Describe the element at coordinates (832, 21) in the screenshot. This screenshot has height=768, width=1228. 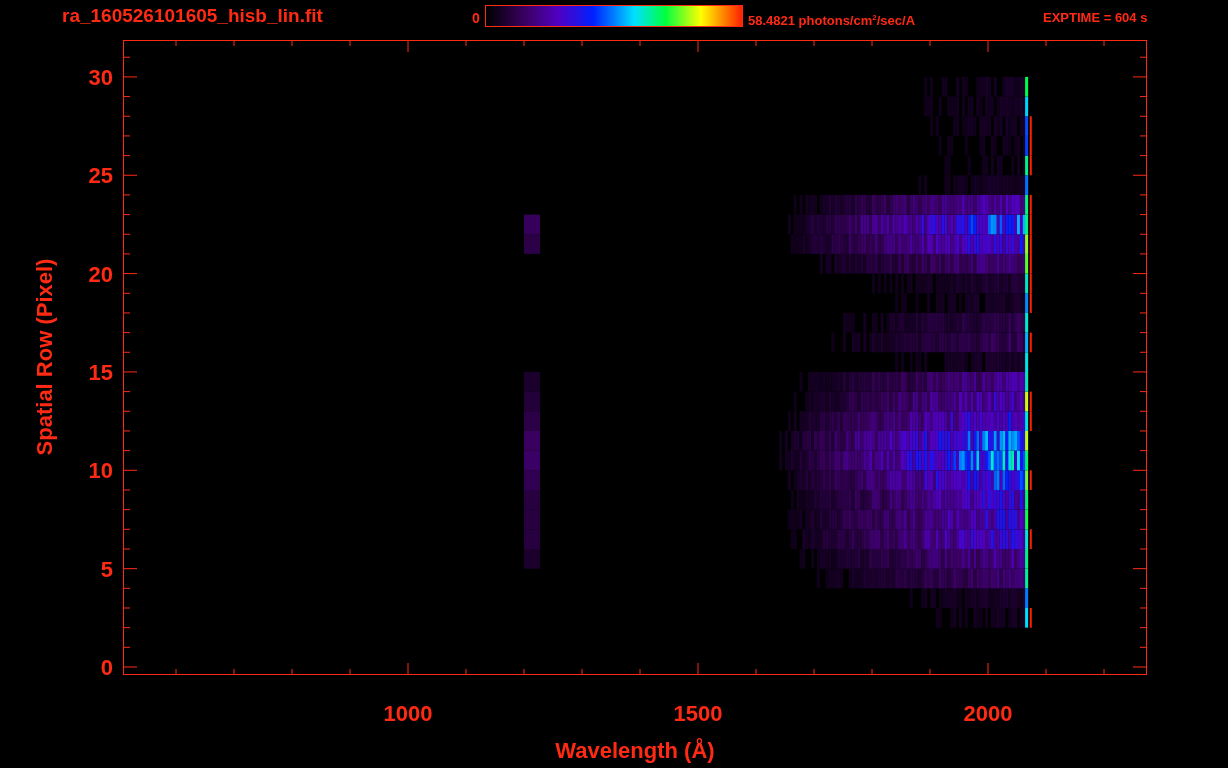
I see `colorbar-max-label: 58.4821 photons/cm$^{2}$/sec/A` at that location.